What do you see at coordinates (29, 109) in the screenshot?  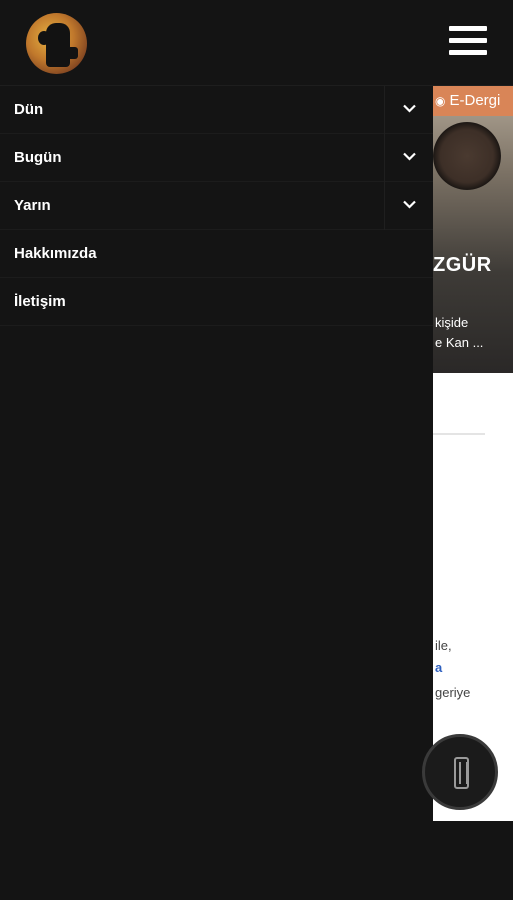 I see `menu-item-label: Dün` at bounding box center [29, 109].